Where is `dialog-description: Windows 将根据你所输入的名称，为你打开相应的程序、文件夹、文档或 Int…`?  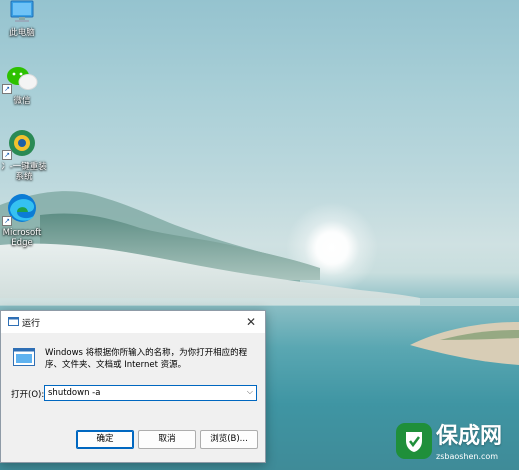
dialog-description: Windows 将根据你所输入的名称，为你打开相应的程序、文件夹、文档或 Int… is located at coordinates (146, 359).